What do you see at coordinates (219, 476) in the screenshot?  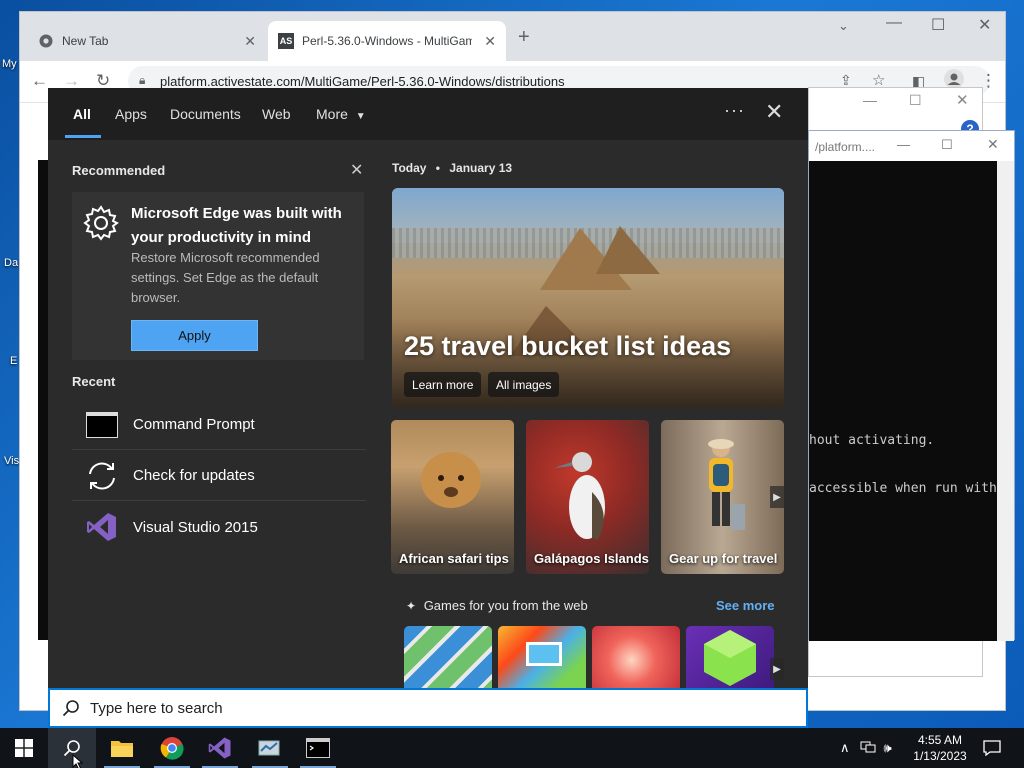 I see `recent-item-check-for-updates: Check for updates` at bounding box center [219, 476].